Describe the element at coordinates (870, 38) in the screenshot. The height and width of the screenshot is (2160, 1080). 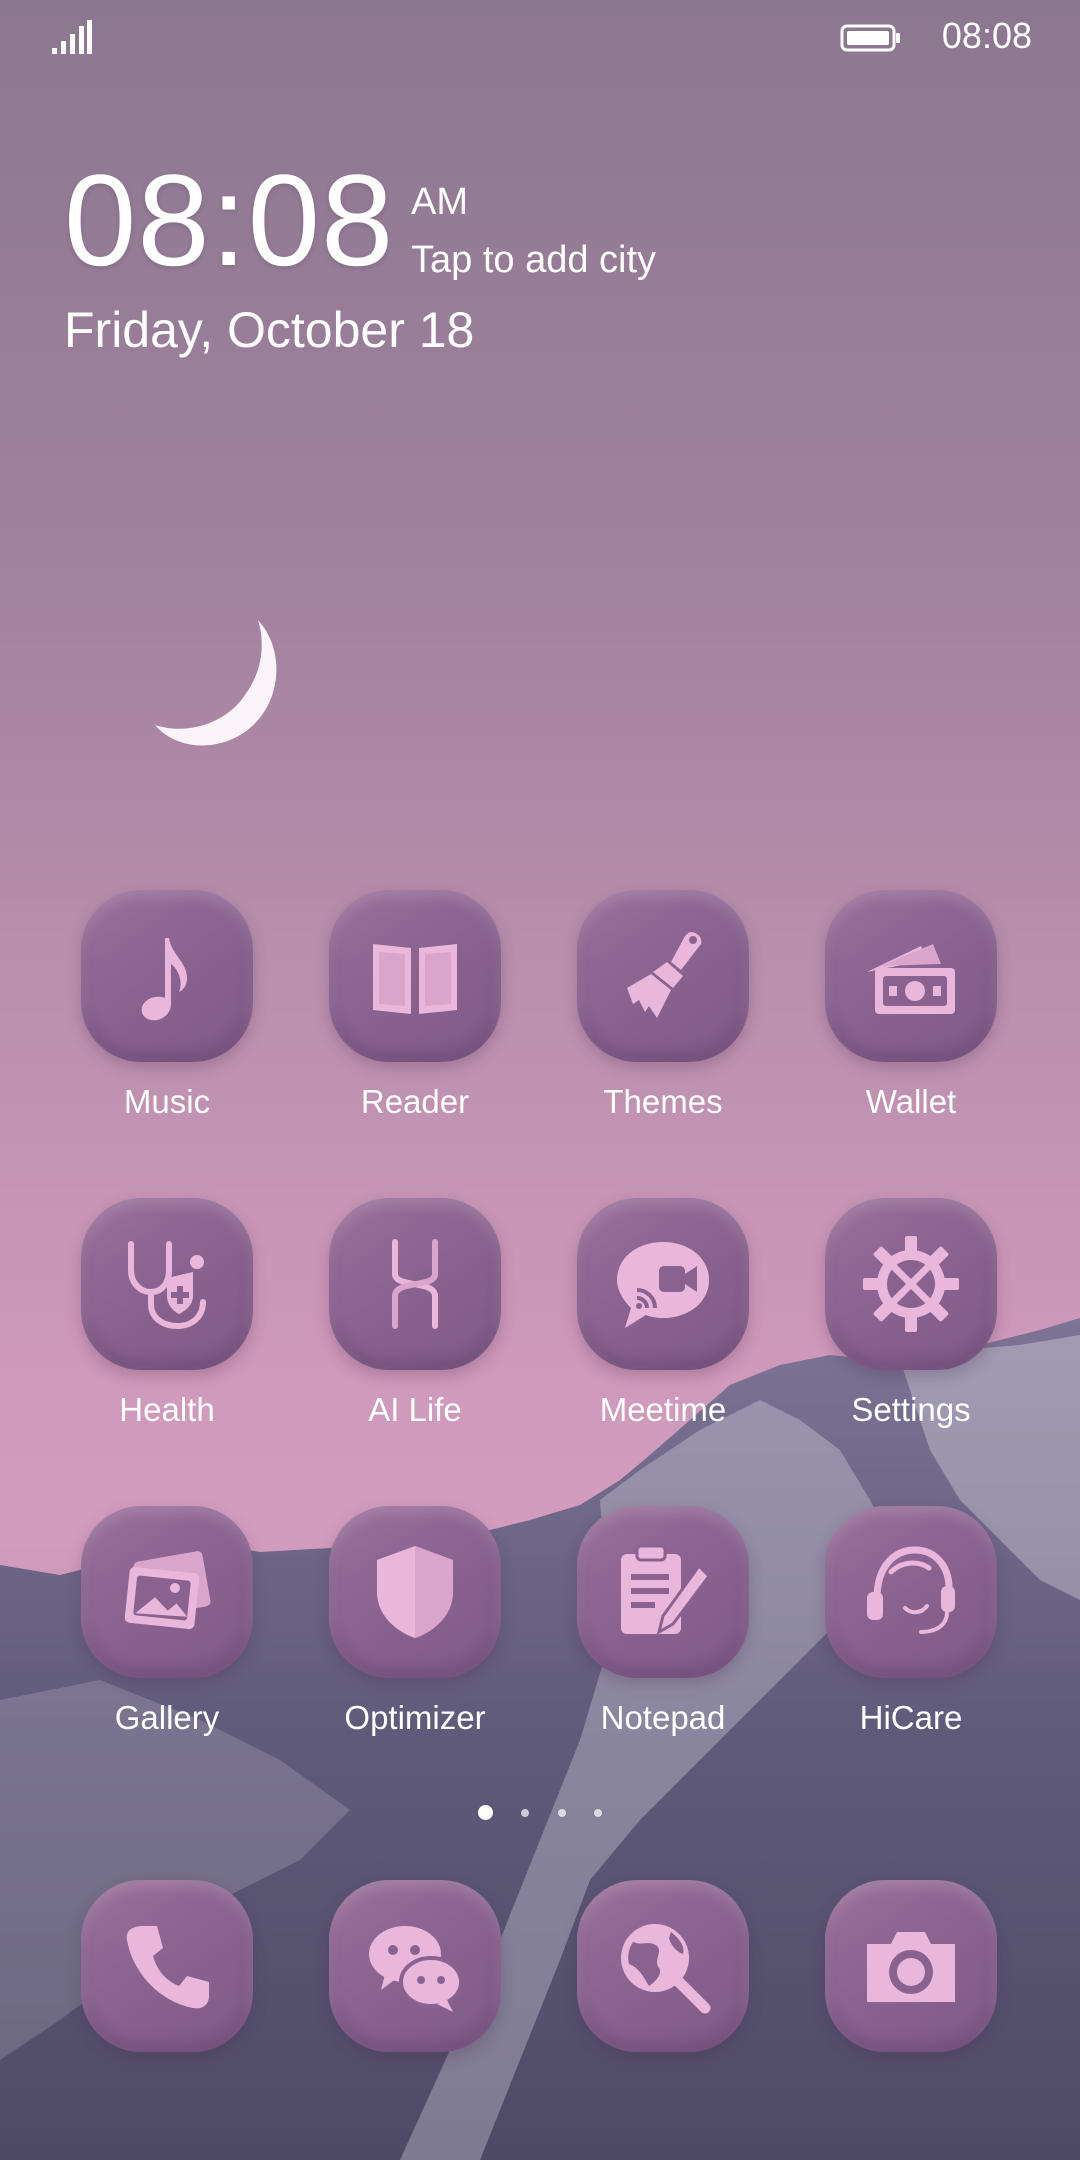
I see `battery-icon` at that location.